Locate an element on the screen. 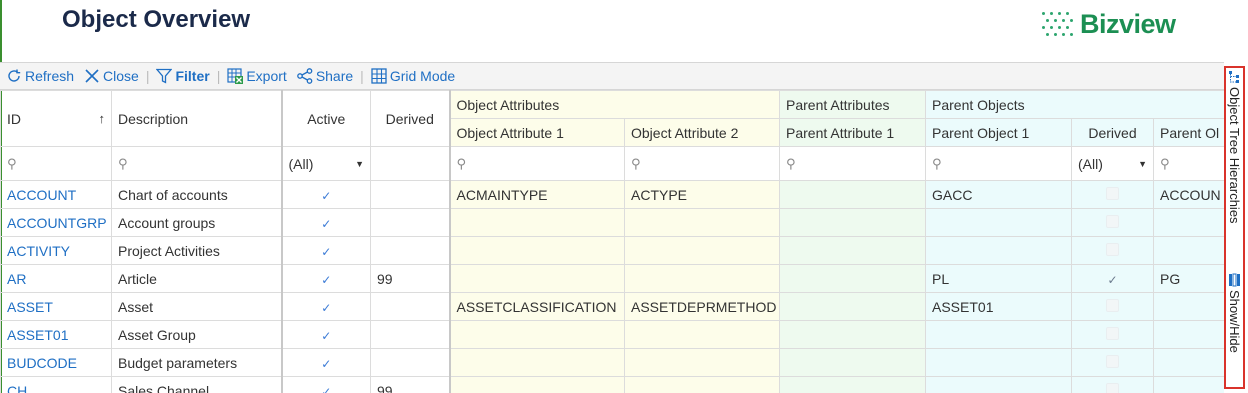 This screenshot has width=1248, height=393. close-label: Close is located at coordinates (121, 76).